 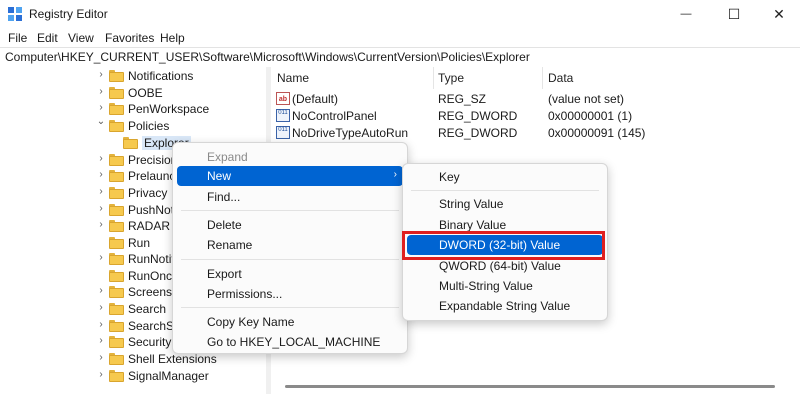 What do you see at coordinates (449, 177) in the screenshot?
I see `menu-item-label: Key` at bounding box center [449, 177].